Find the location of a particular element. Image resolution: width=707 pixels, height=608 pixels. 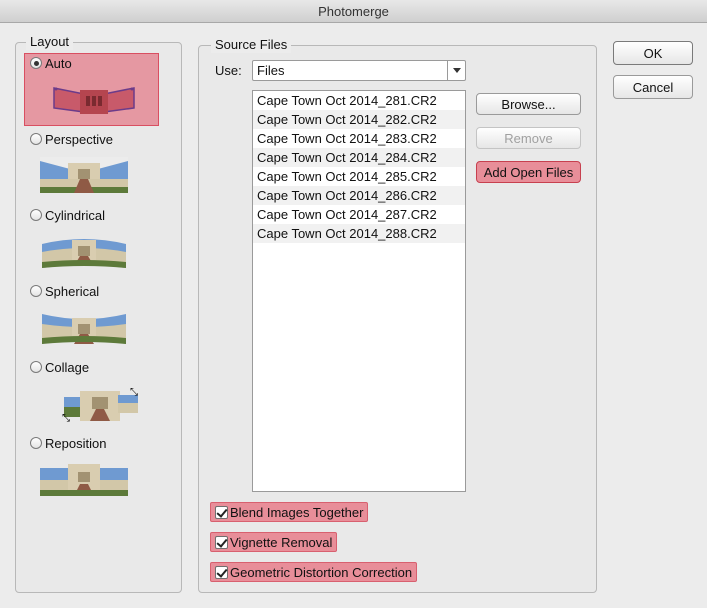

list-item: Cape Town Oct 2014_281.CR2 is located at coordinates (359, 100).